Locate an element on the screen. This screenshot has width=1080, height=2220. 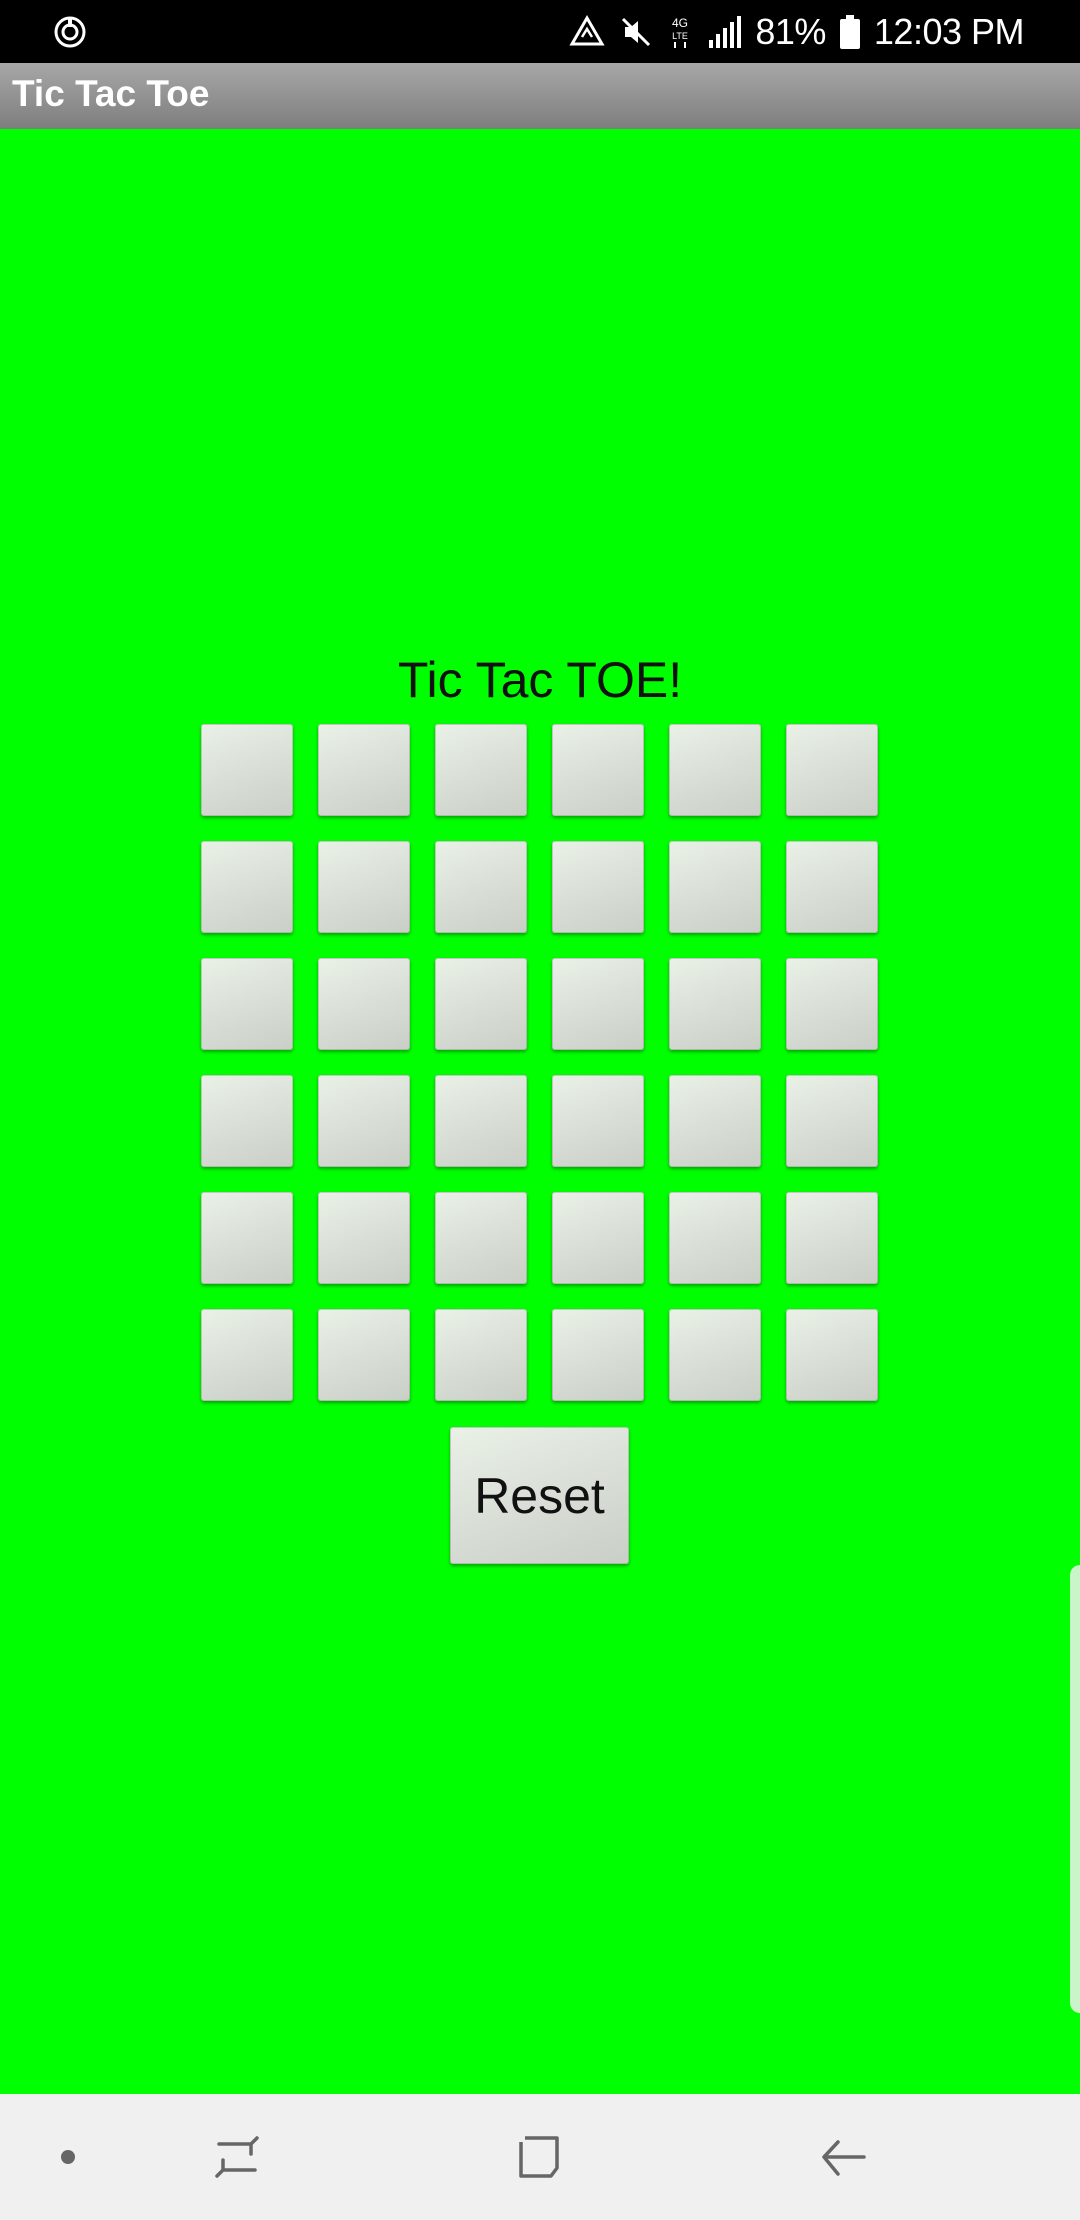
board-cell-r2-c5 is located at coordinates (715, 887).